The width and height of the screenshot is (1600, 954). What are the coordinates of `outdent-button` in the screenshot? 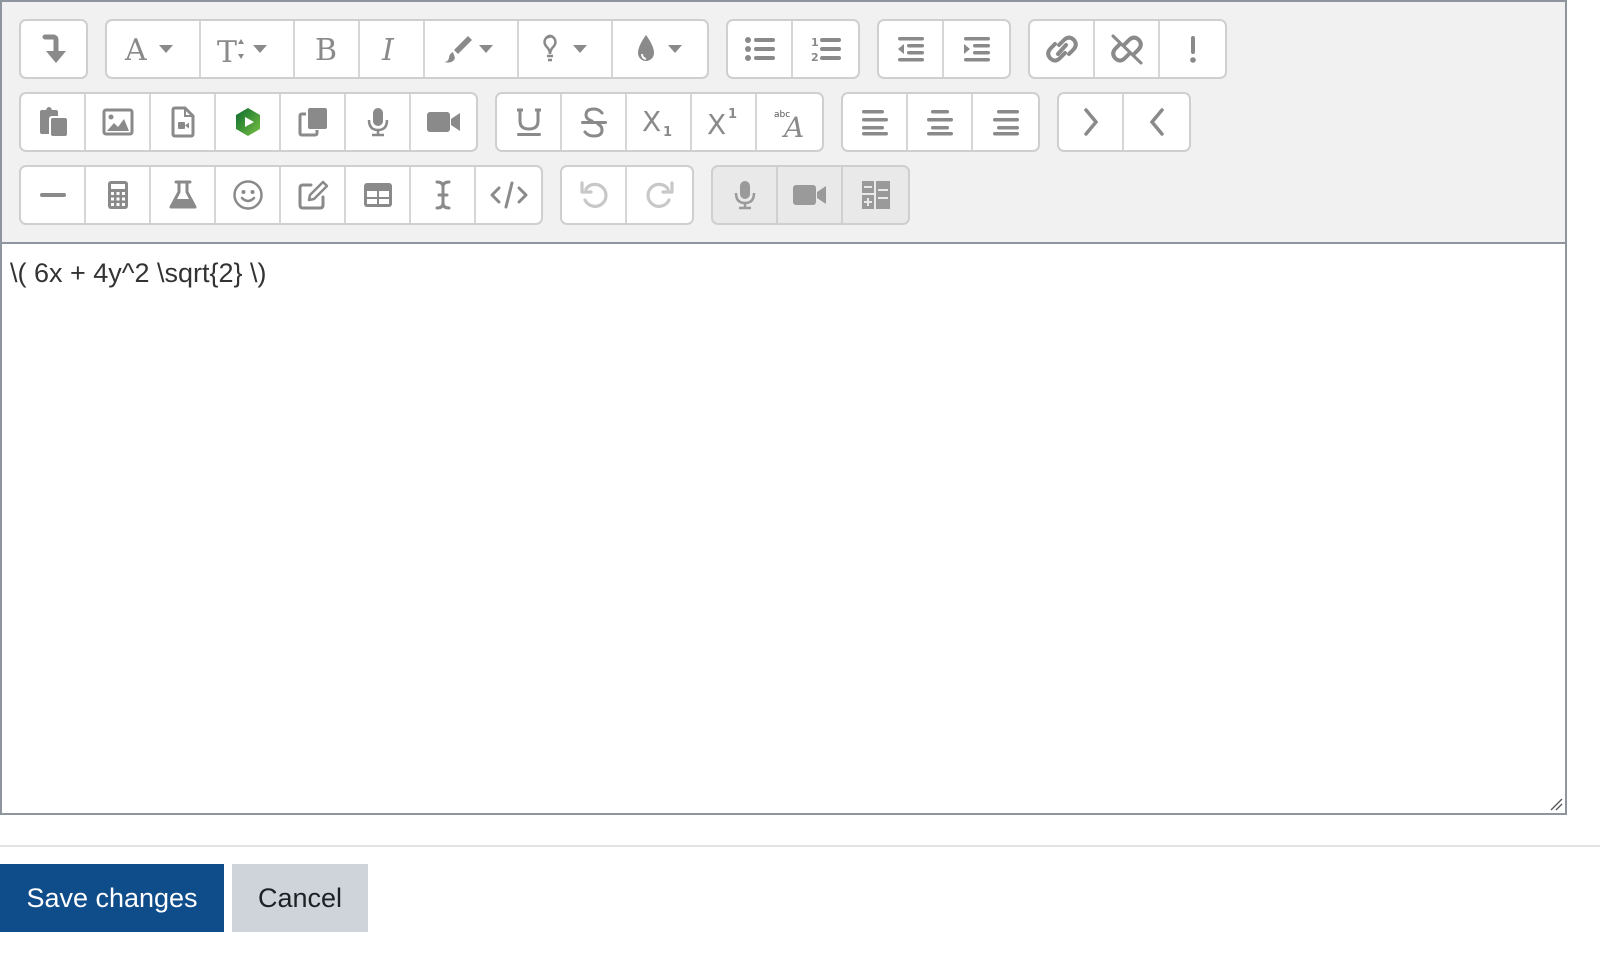 It's located at (911, 49).